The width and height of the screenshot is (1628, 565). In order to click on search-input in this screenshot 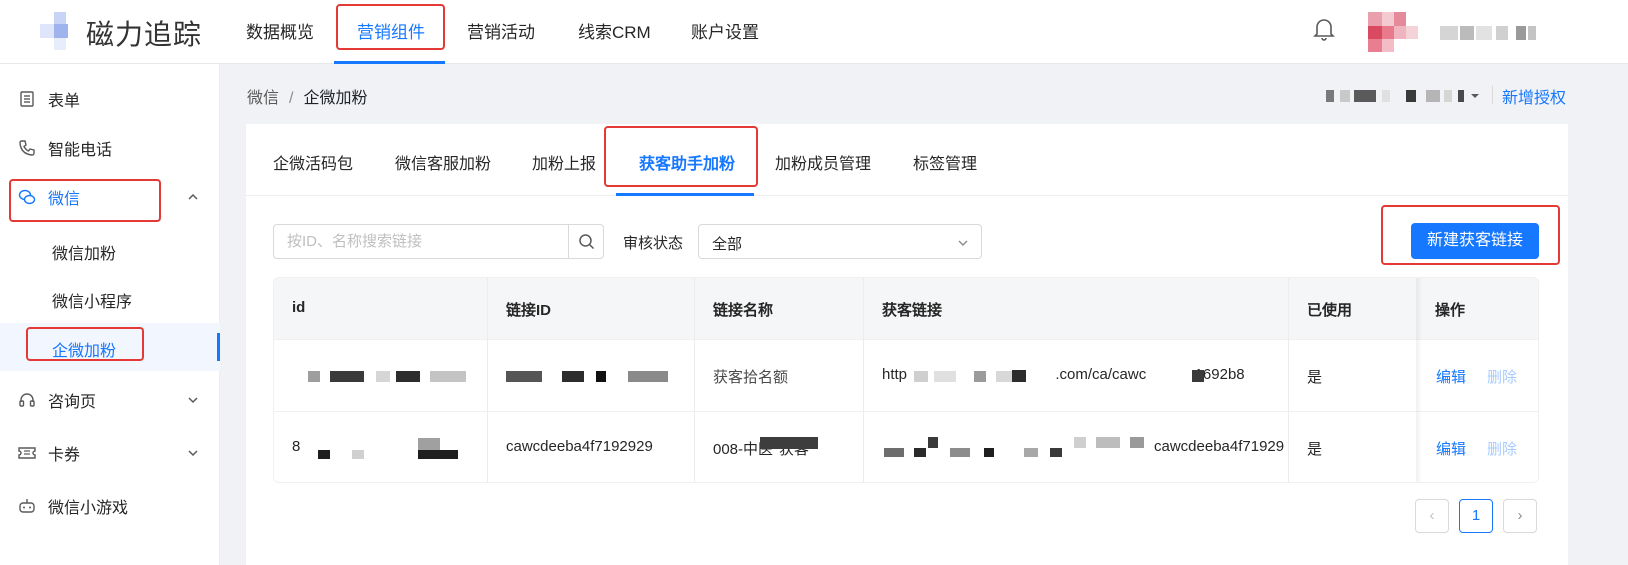, I will do `click(422, 241)`.